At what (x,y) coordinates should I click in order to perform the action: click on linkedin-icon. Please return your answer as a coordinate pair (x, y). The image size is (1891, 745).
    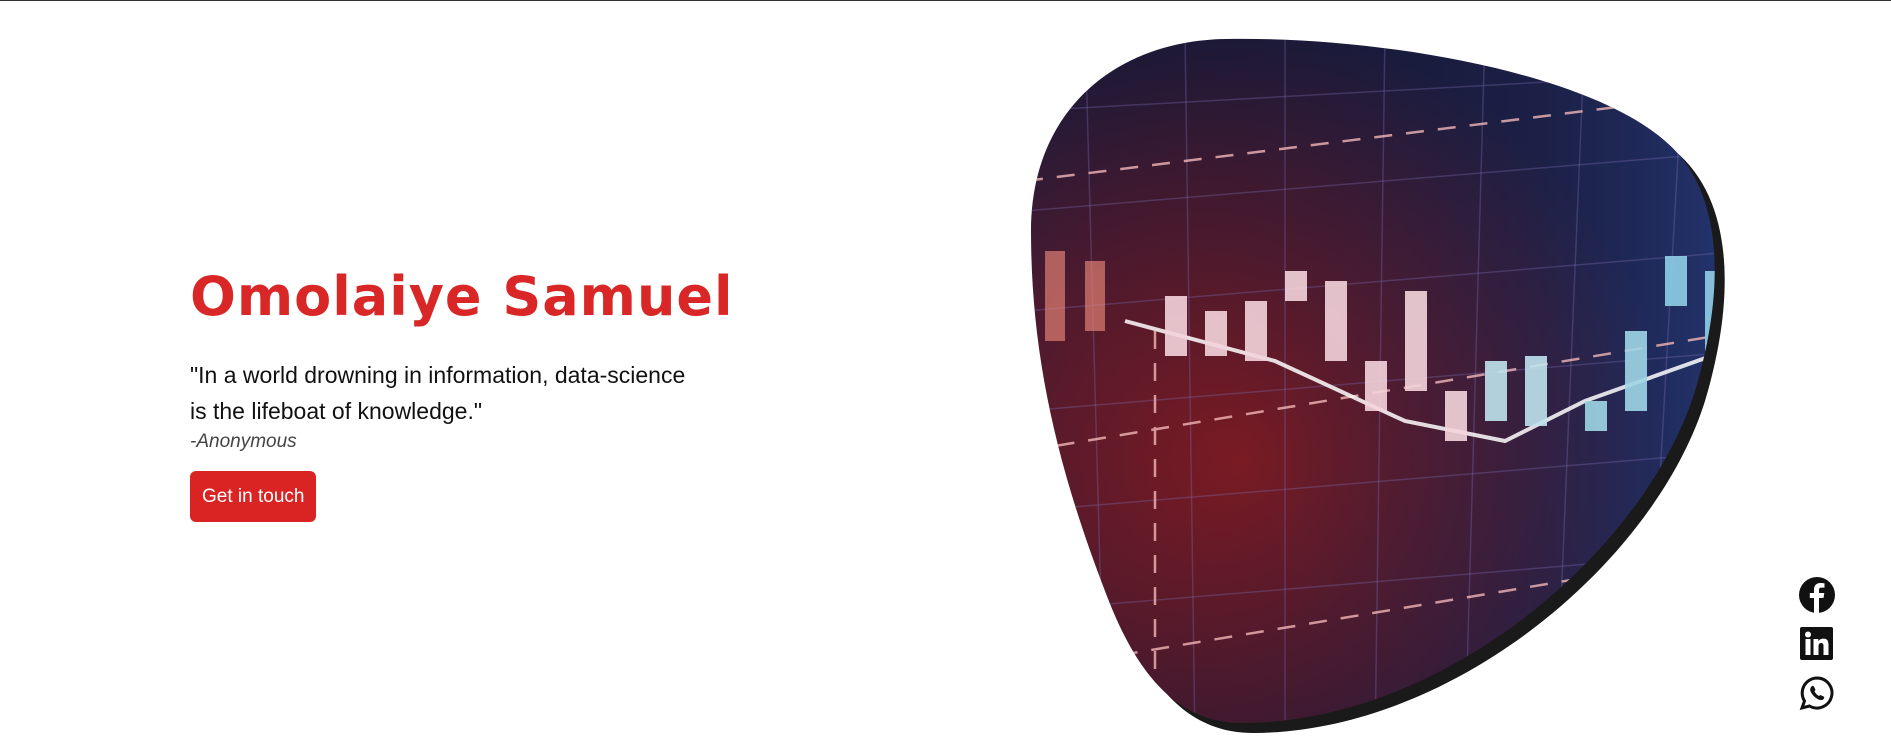
    Looking at the image, I should click on (1816, 643).